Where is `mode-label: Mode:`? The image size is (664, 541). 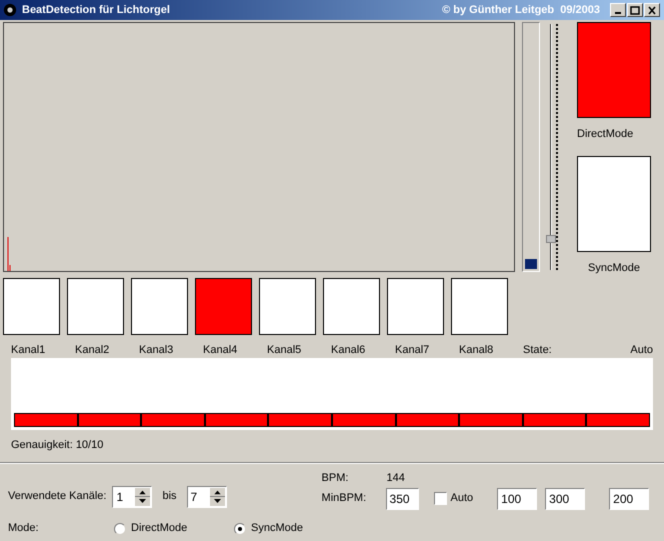
mode-label: Mode: is located at coordinates (24, 528).